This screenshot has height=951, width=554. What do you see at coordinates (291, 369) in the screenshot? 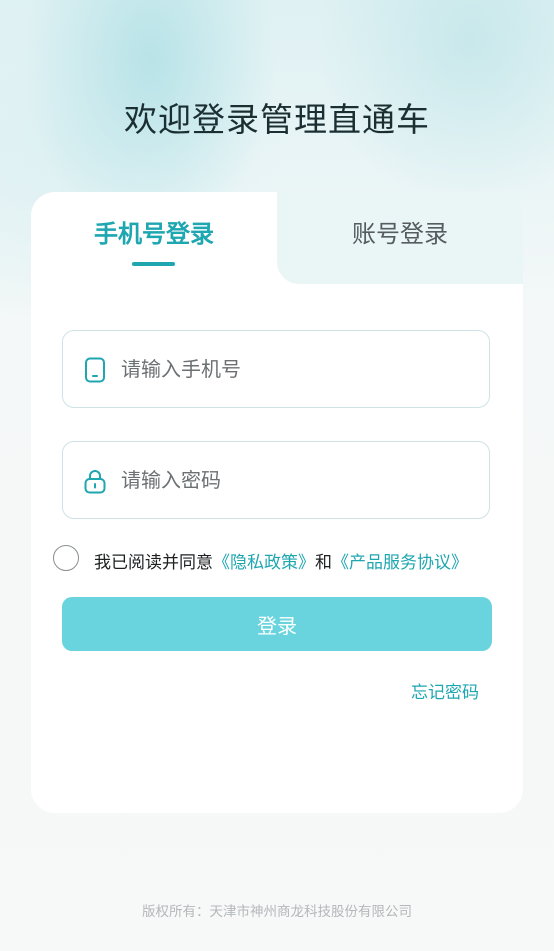
I see `phone-input` at bounding box center [291, 369].